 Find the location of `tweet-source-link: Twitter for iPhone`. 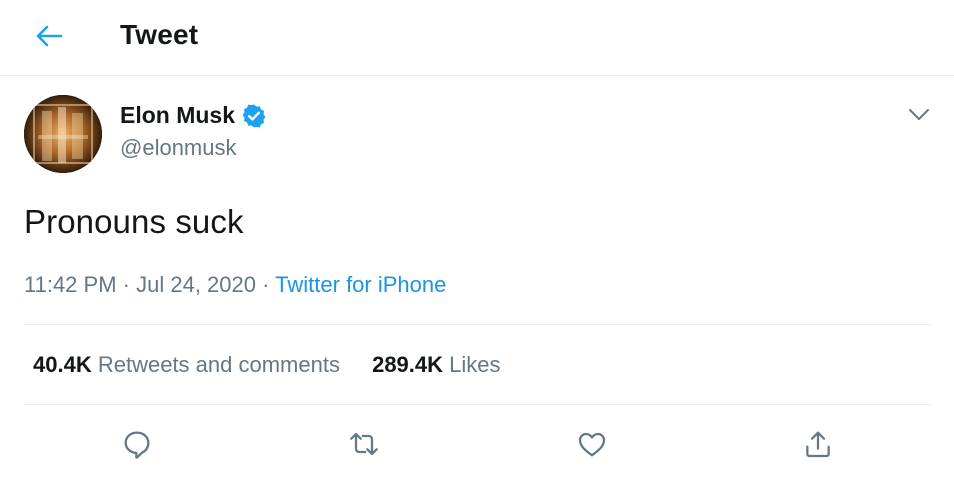

tweet-source-link: Twitter for iPhone is located at coordinates (360, 284).